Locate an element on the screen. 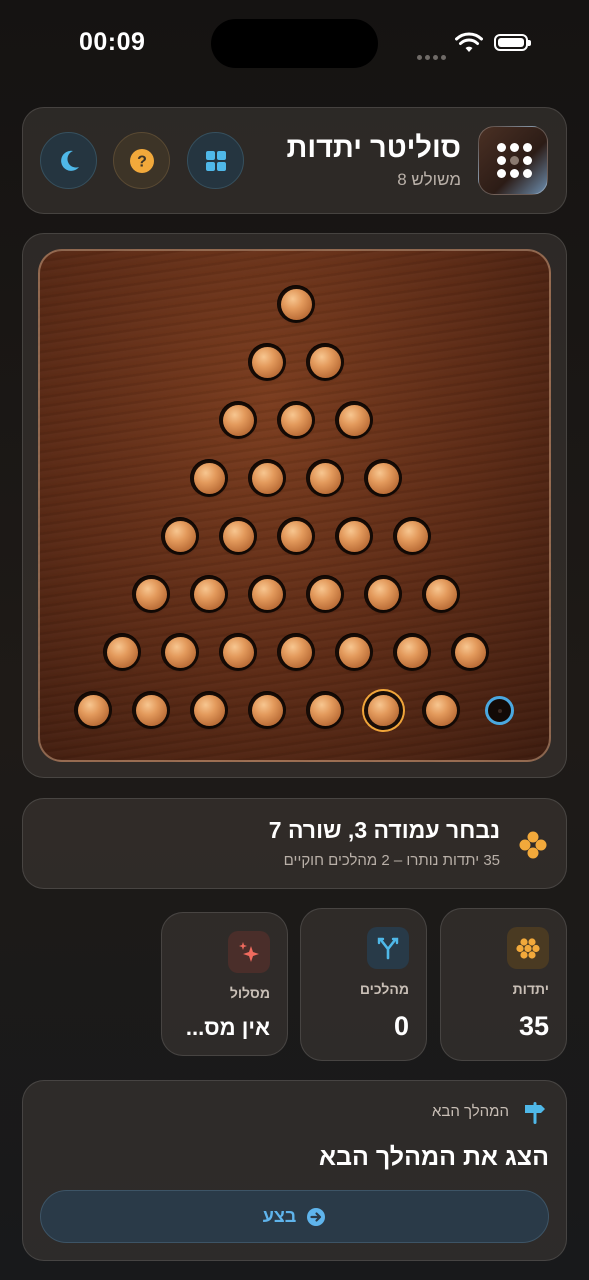 This screenshot has height=1280, width=589. cellular-signal-icon is located at coordinates (433, 53).